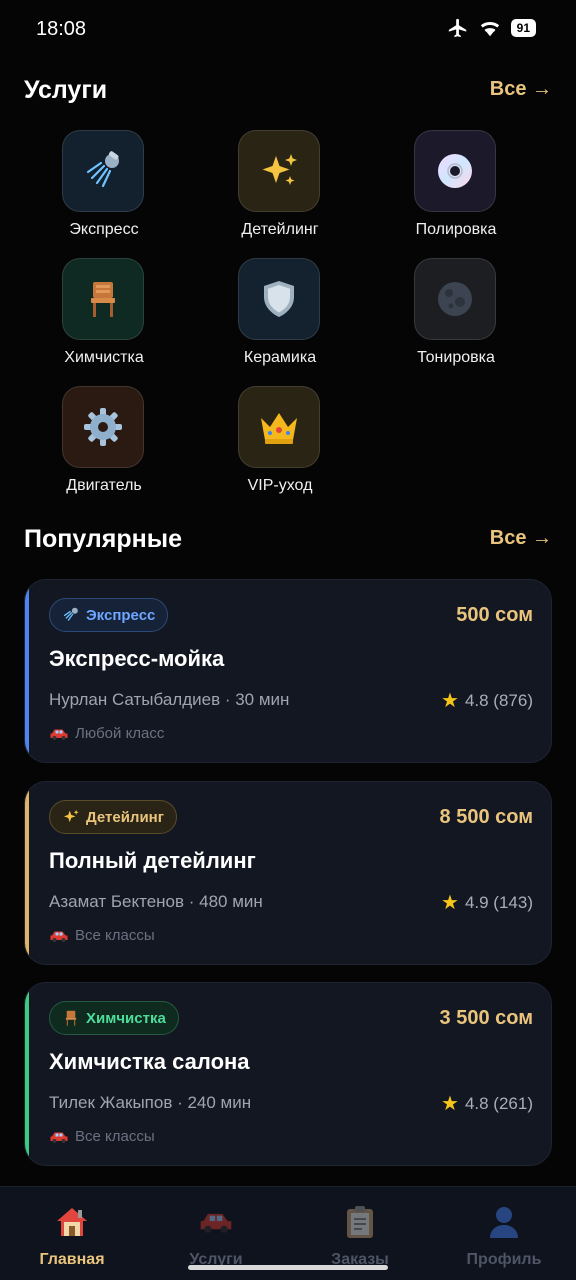  What do you see at coordinates (486, 1018) in the screenshot?
I see `card-price: 3 500 сом` at bounding box center [486, 1018].